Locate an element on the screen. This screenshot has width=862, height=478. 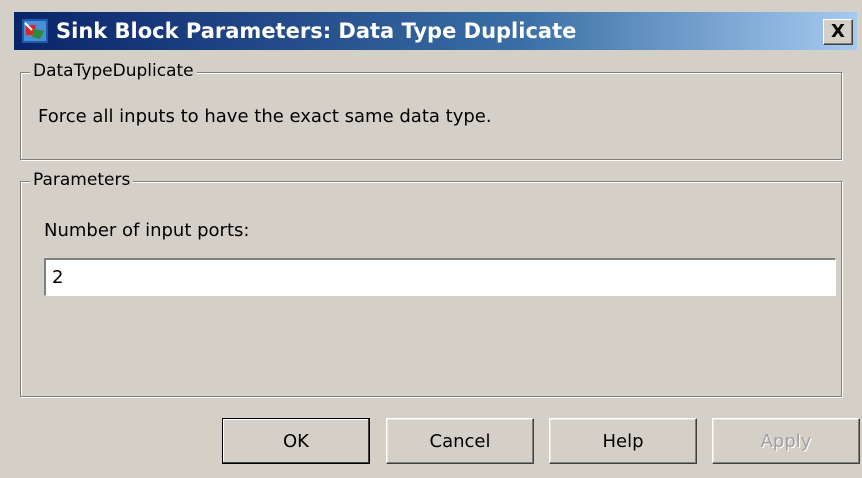
close-button: X is located at coordinates (838, 32).